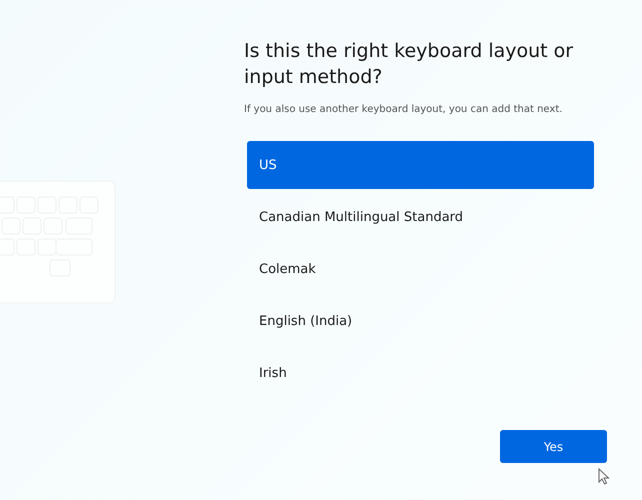 This screenshot has width=642, height=500. I want to click on layout-option: Canadian Multilingual Standard, so click(420, 217).